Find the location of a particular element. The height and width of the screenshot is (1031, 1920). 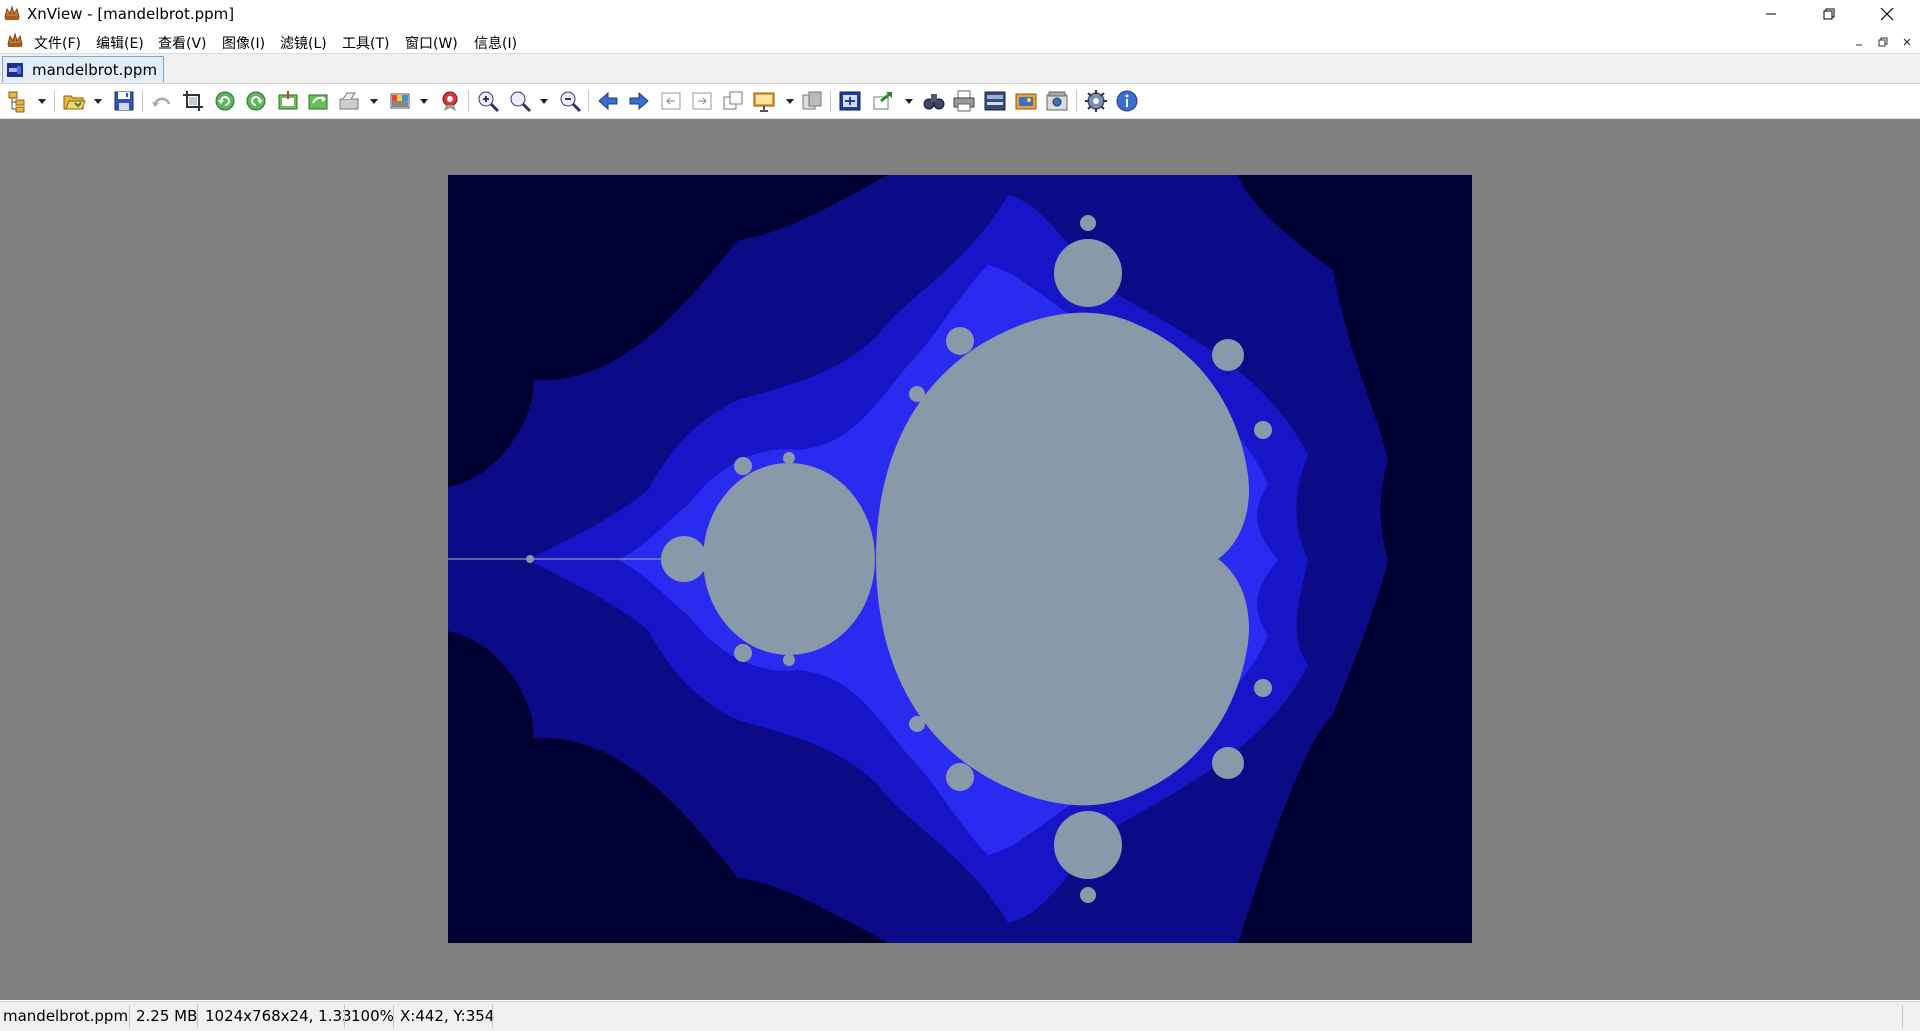

batch-button is located at coordinates (812, 101).